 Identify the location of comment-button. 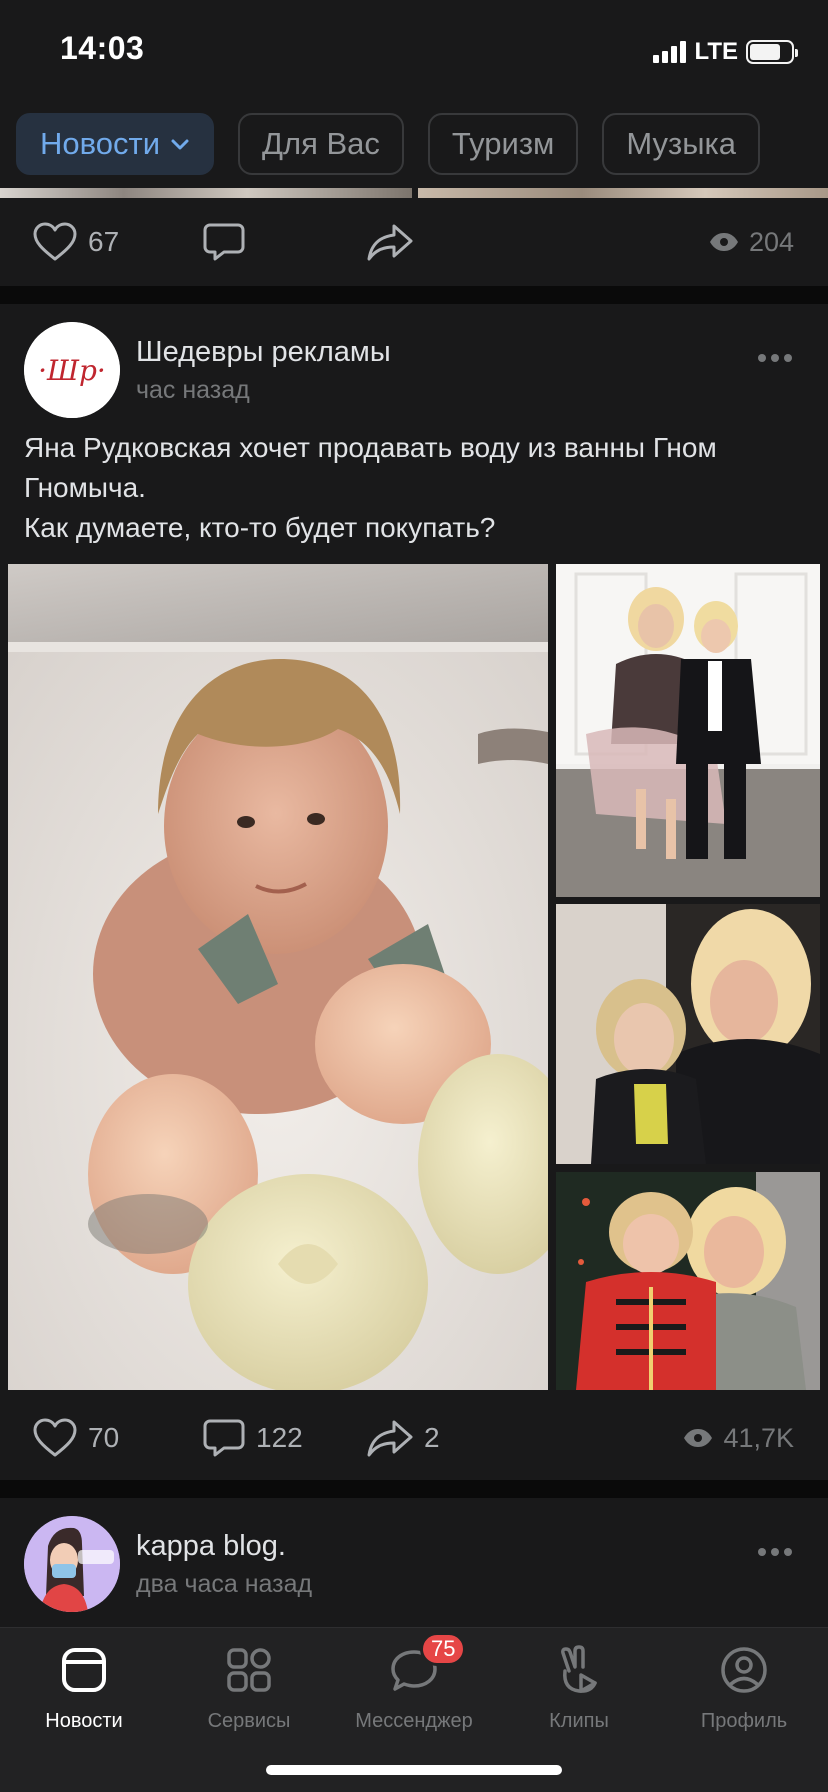
(224, 242).